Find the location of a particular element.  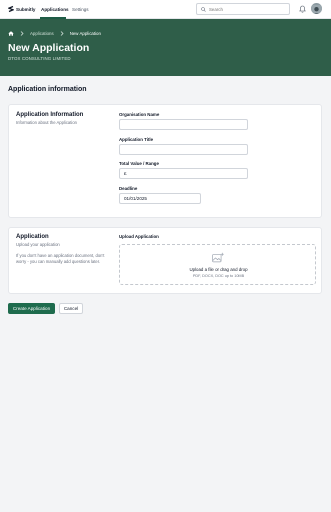

avatar is located at coordinates (316, 8).